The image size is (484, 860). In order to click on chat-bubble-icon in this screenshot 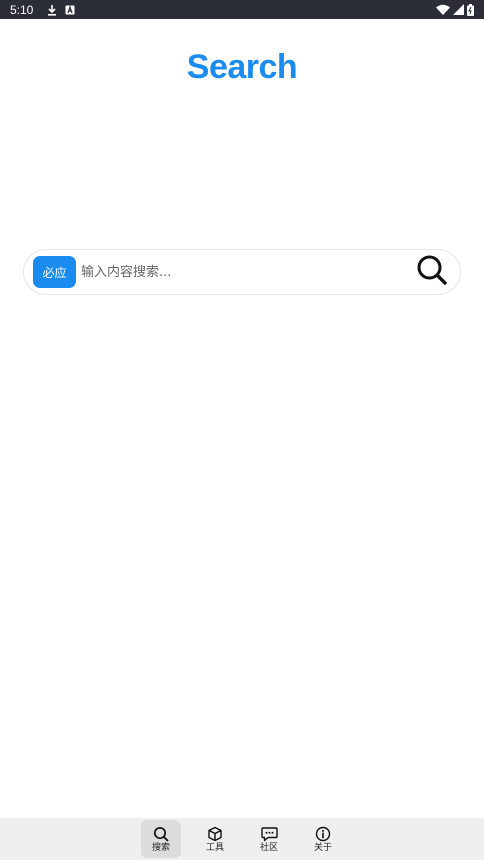, I will do `click(269, 834)`.